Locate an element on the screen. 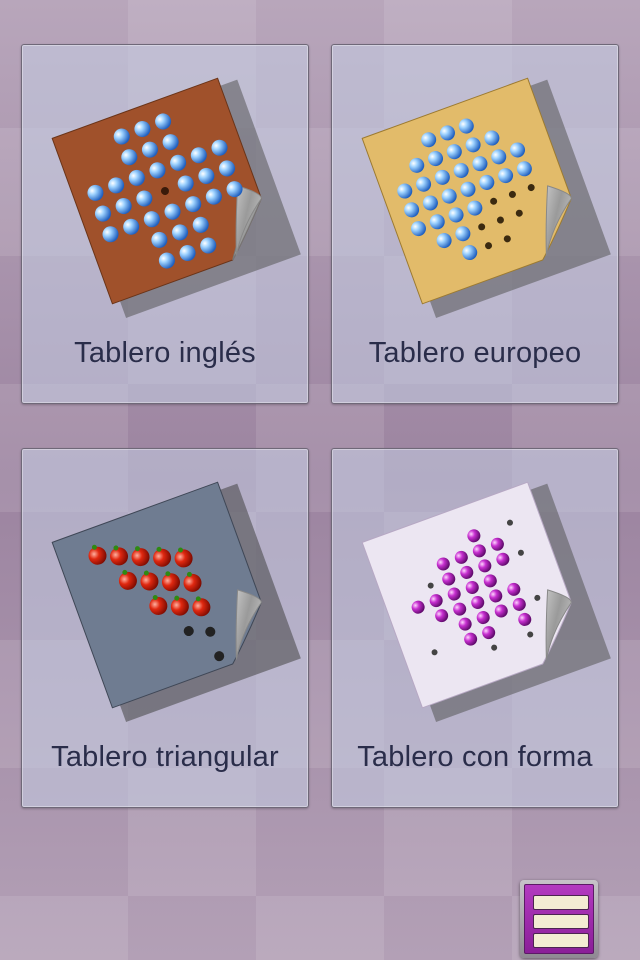 This screenshot has width=640, height=960. menu-button is located at coordinates (559, 919).